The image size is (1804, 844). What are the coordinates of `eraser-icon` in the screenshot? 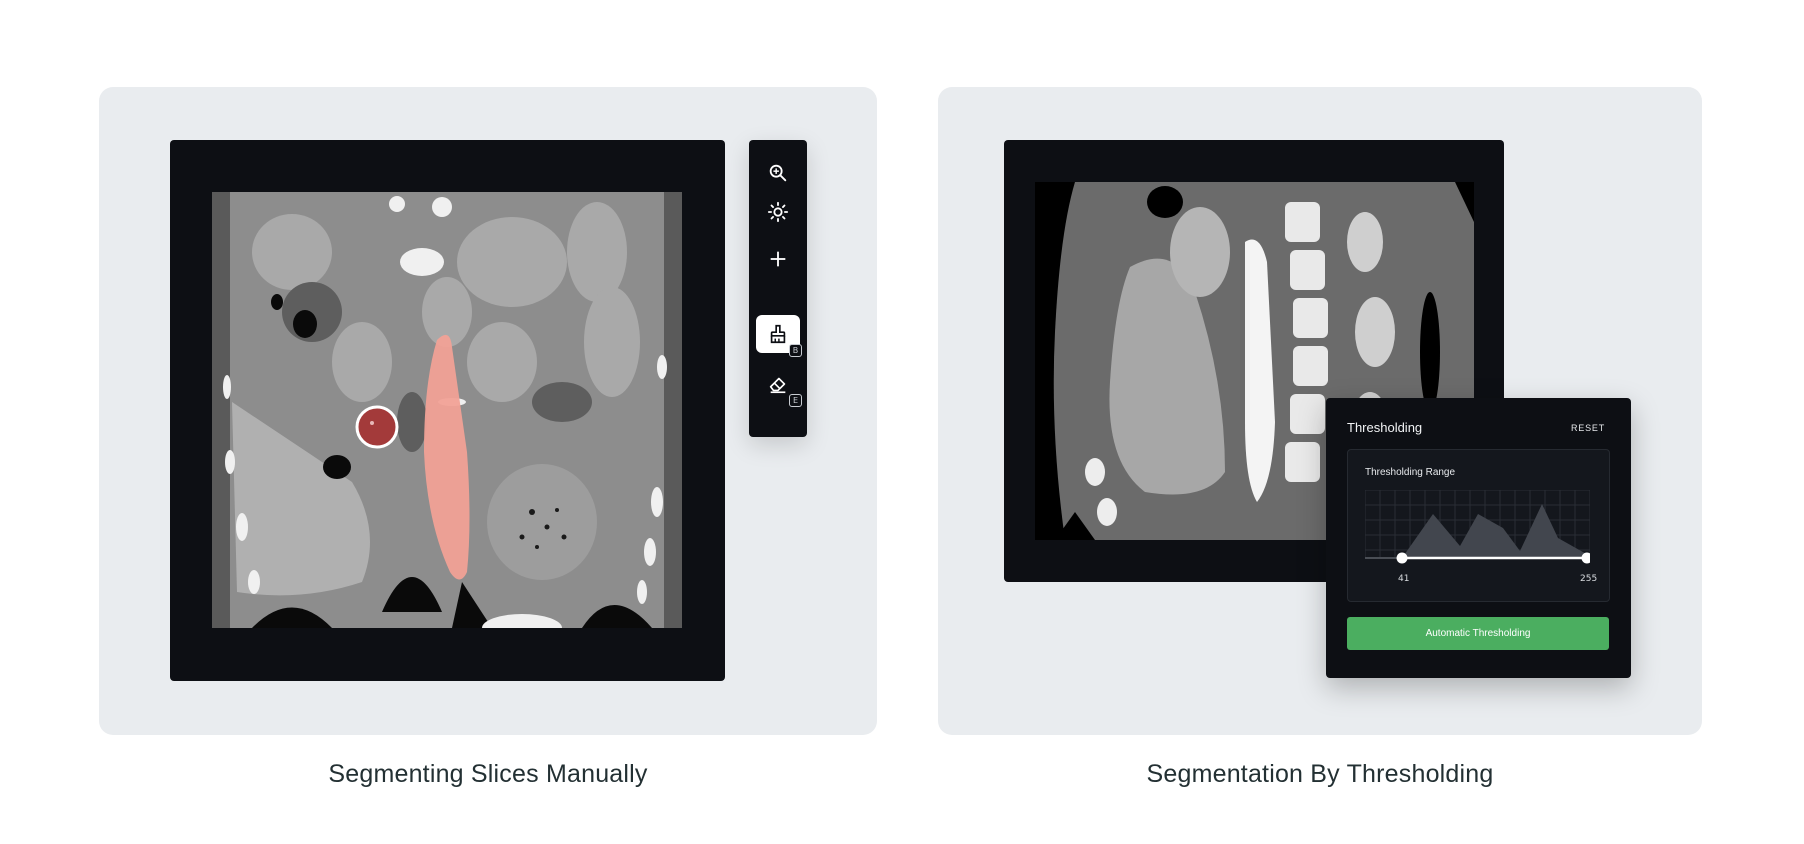 It's located at (777, 385).